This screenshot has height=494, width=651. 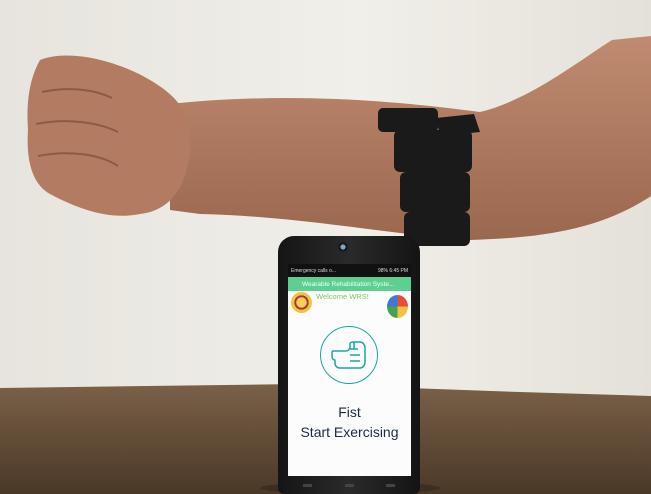 What do you see at coordinates (342, 296) in the screenshot?
I see `welcome-text: Welcome WRS!` at bounding box center [342, 296].